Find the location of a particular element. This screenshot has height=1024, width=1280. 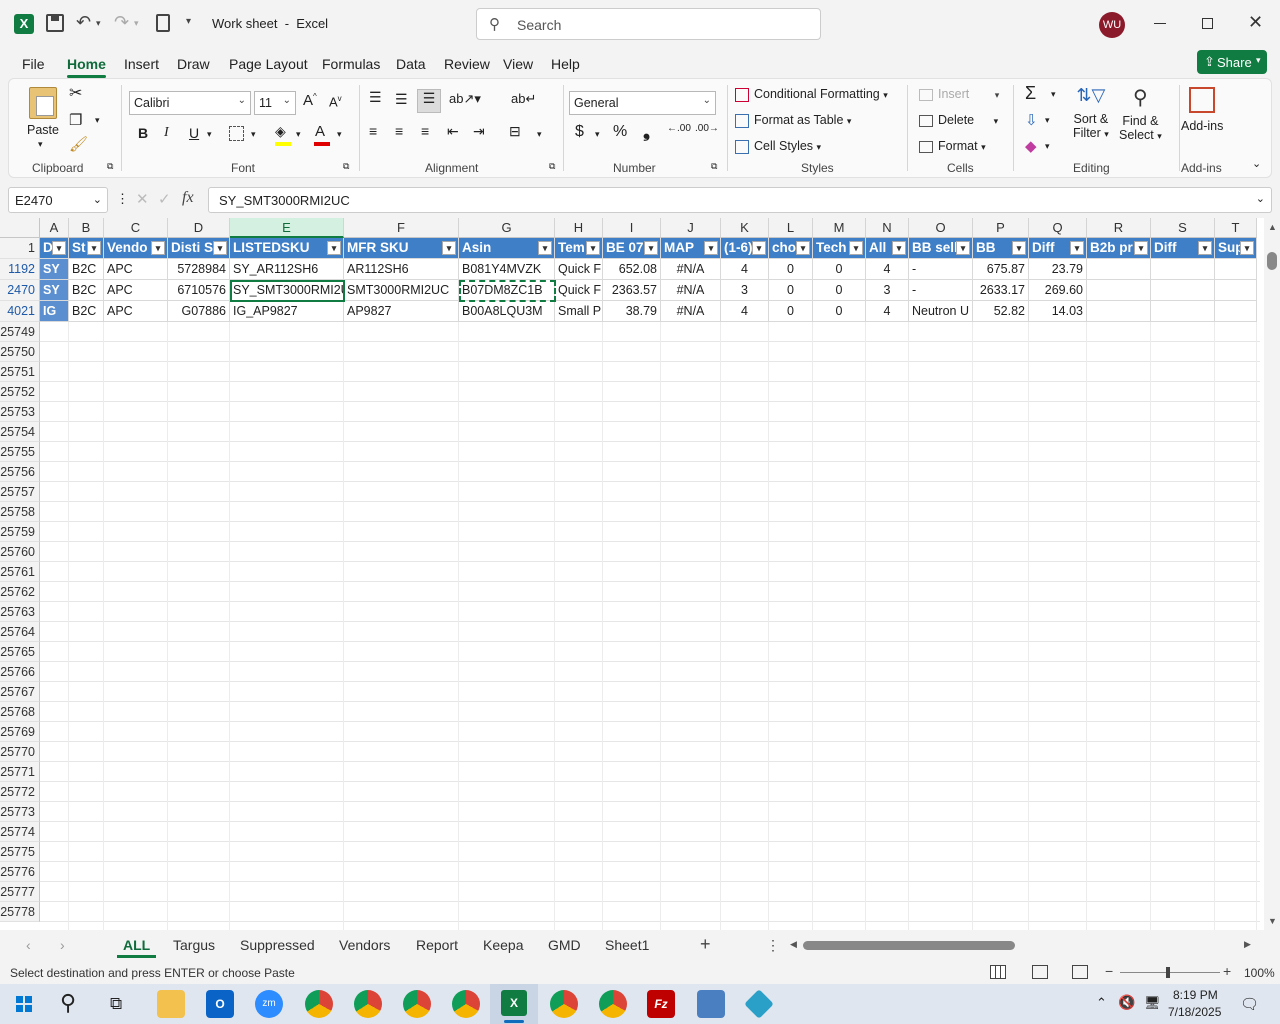

number-launcher-icon: ⧉ is located at coordinates (714, 166).